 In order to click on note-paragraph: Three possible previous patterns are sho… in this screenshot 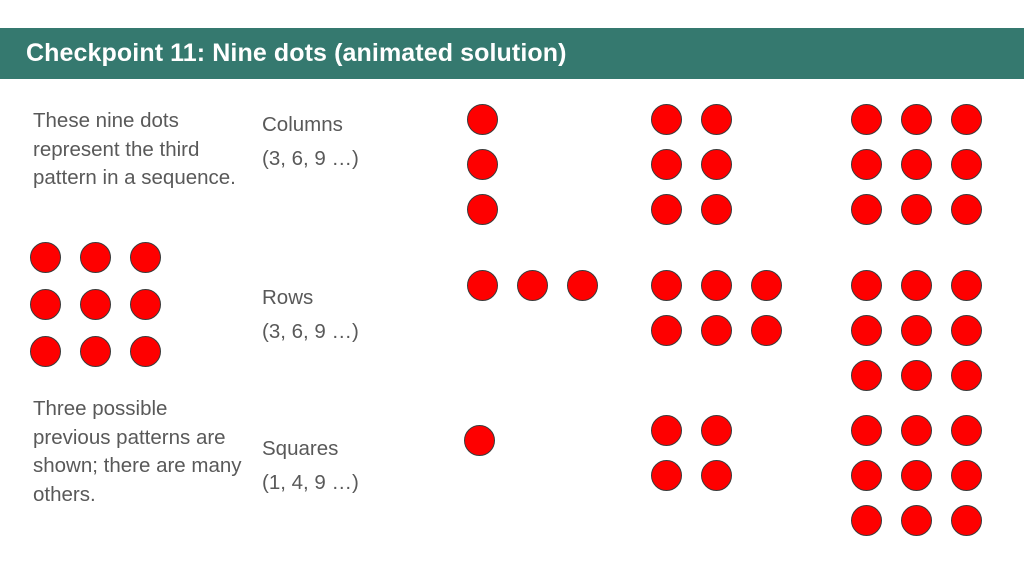, I will do `click(137, 451)`.